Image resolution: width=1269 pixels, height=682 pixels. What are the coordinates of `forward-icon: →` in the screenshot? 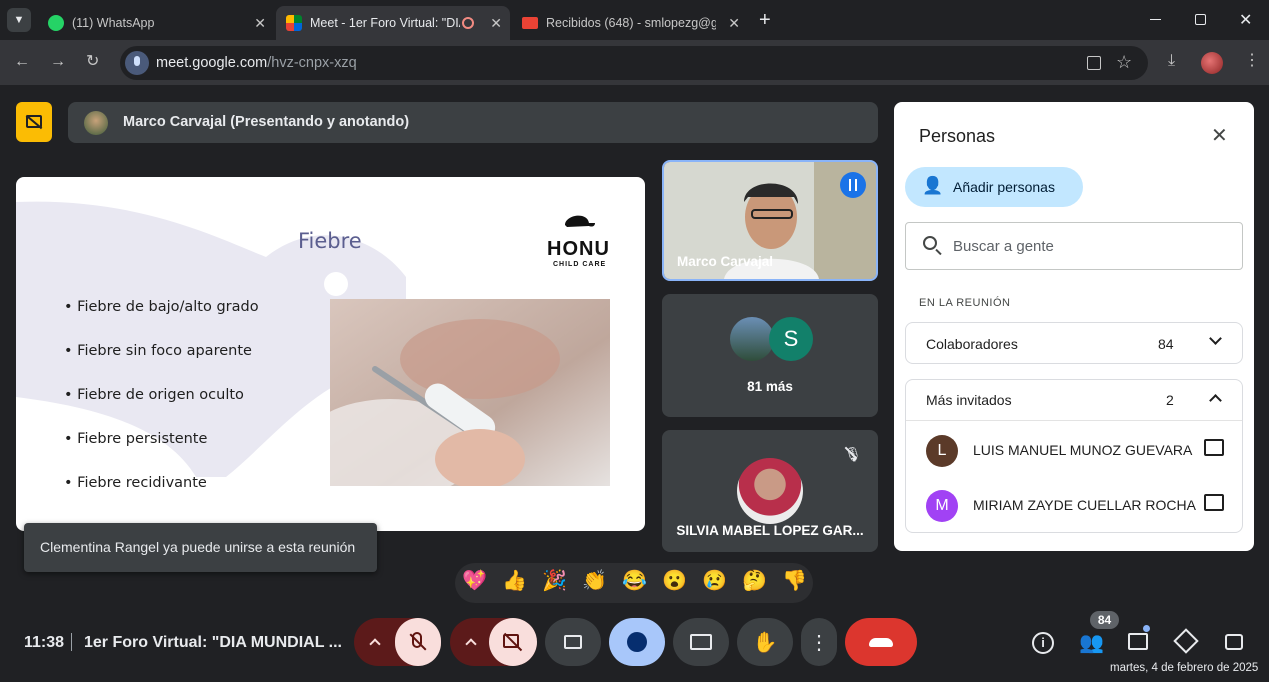 It's located at (58, 62).